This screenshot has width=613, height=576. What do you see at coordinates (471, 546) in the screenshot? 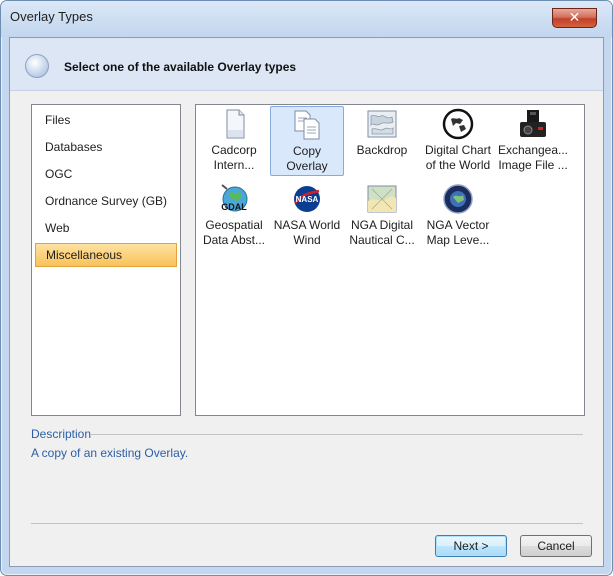
I see `next-button: Next >` at bounding box center [471, 546].